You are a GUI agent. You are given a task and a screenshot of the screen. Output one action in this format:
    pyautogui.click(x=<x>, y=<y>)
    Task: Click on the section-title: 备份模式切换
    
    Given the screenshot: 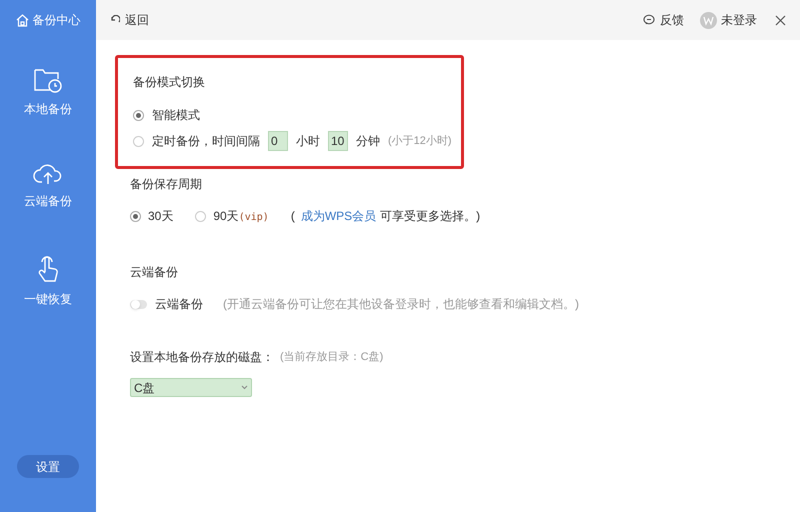 What is the action you would take?
    pyautogui.click(x=169, y=82)
    